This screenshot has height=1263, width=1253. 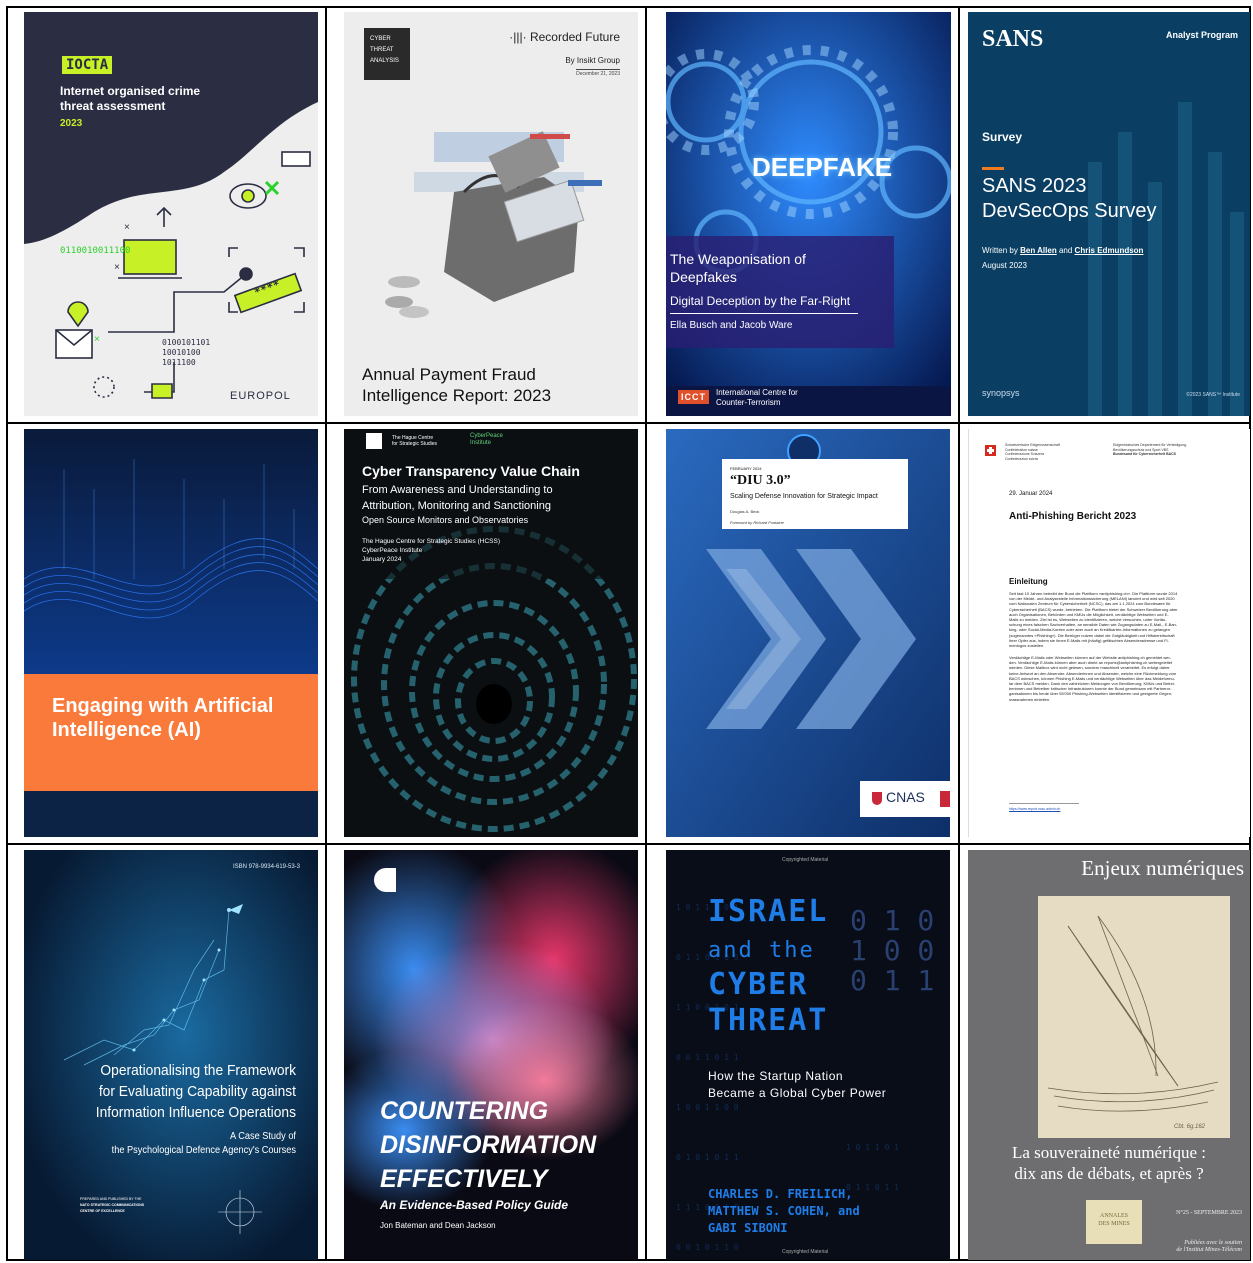 What do you see at coordinates (474, 1205) in the screenshot?
I see `countering-subtitle: An Evidence-Based Policy Guide` at bounding box center [474, 1205].